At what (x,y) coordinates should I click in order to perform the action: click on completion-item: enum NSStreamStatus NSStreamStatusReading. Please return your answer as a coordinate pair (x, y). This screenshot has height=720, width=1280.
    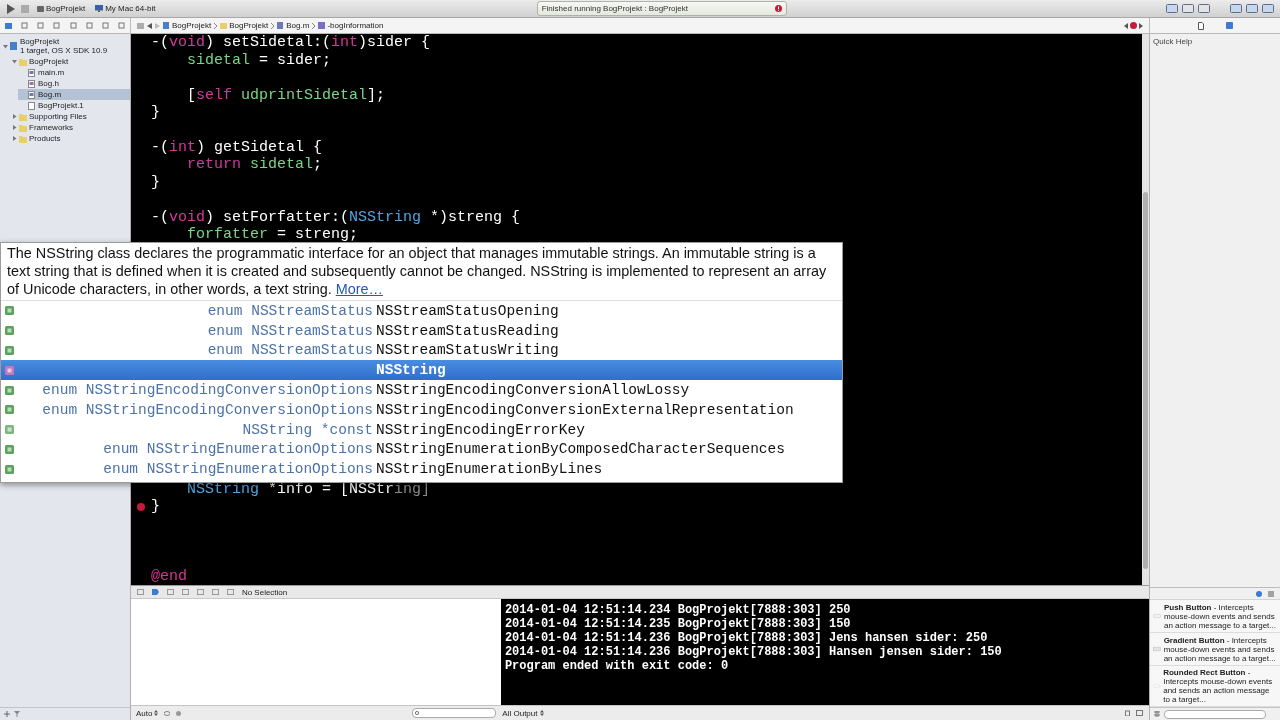
    Looking at the image, I should click on (421, 330).